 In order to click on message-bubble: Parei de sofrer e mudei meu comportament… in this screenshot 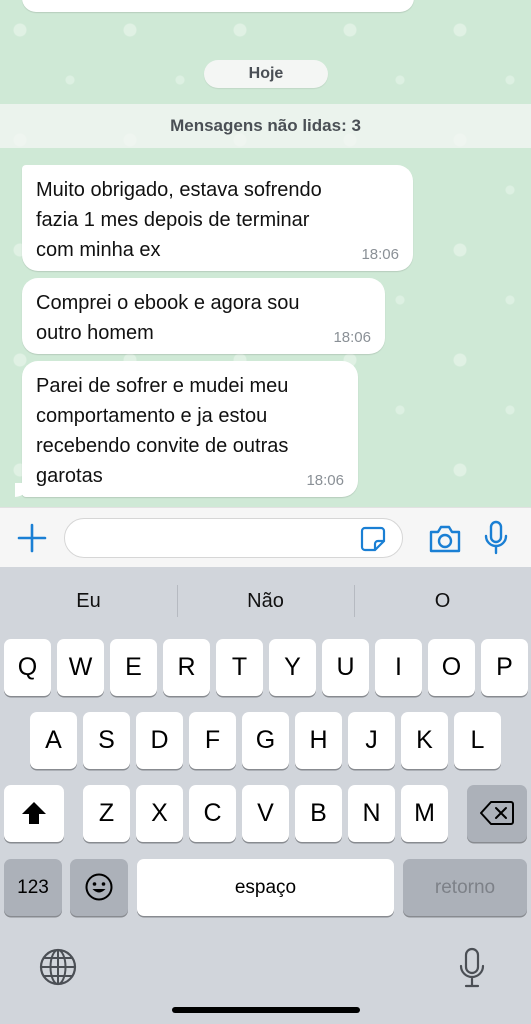, I will do `click(186, 429)`.